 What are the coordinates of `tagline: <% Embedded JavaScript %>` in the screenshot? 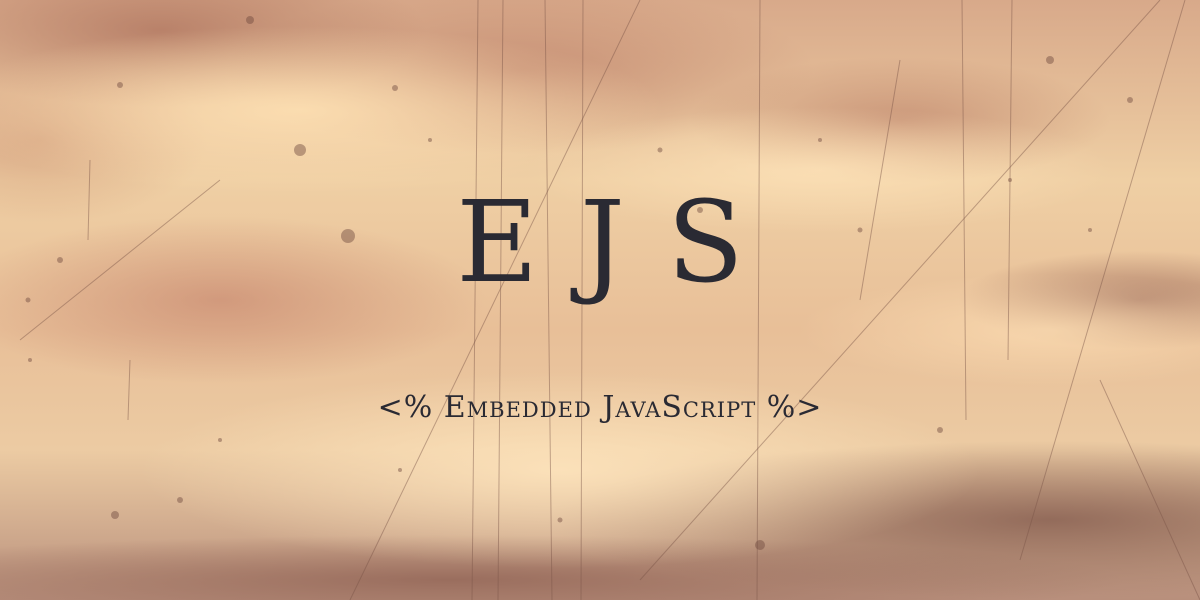 It's located at (600, 407).